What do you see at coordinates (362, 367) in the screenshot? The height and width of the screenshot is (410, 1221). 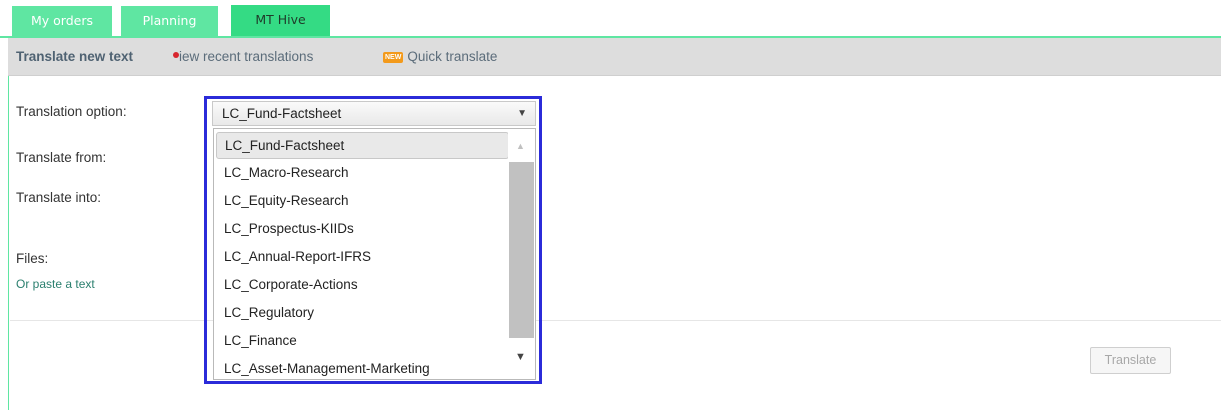 I see `dropdown-option: LC_Asset-Management-Marketing` at bounding box center [362, 367].